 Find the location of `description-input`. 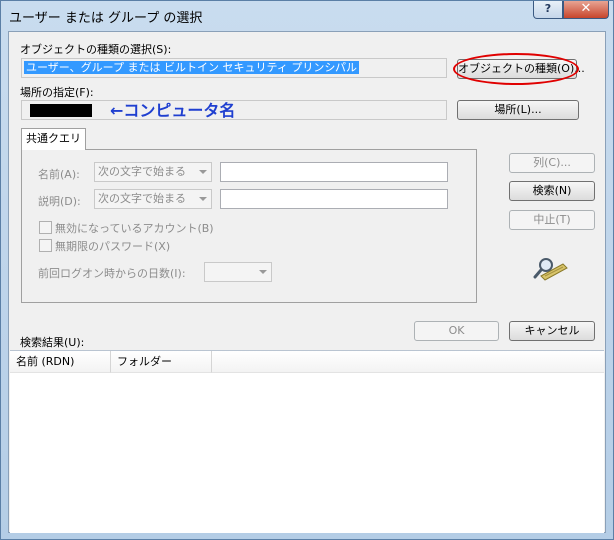

description-input is located at coordinates (334, 199).